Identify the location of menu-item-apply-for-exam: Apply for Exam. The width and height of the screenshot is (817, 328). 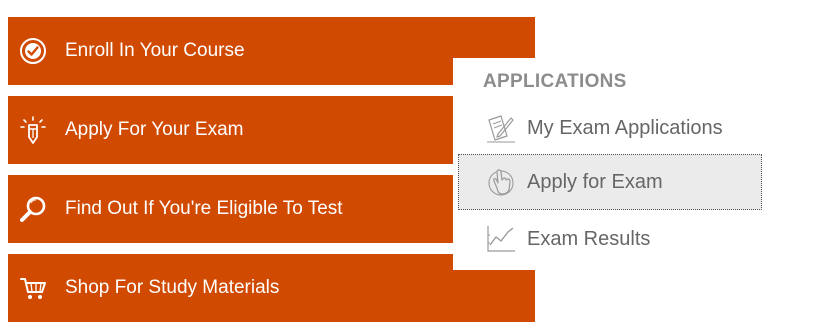
(610, 182).